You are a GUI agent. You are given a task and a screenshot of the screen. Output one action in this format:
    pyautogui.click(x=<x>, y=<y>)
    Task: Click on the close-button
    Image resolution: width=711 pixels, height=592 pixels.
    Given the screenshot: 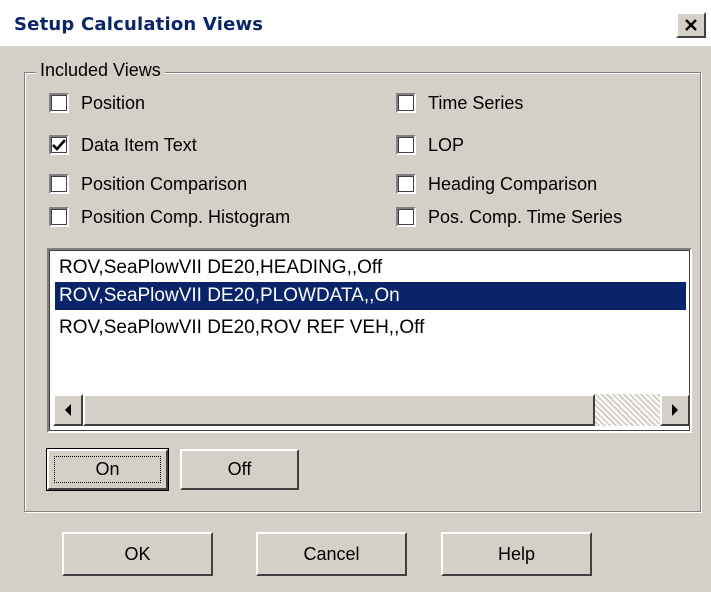 What is the action you would take?
    pyautogui.click(x=691, y=25)
    